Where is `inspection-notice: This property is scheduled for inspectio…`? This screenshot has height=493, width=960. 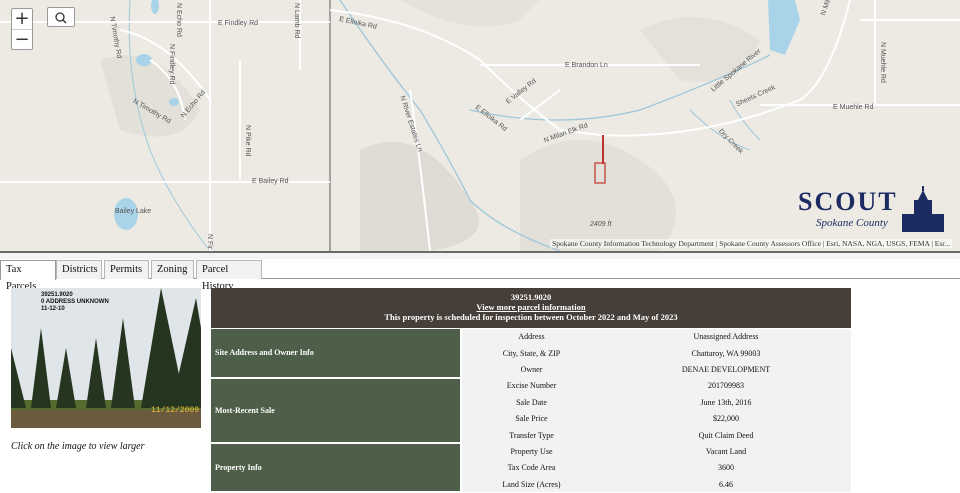
inspection-notice: This property is scheduled for inspectio… is located at coordinates (531, 317).